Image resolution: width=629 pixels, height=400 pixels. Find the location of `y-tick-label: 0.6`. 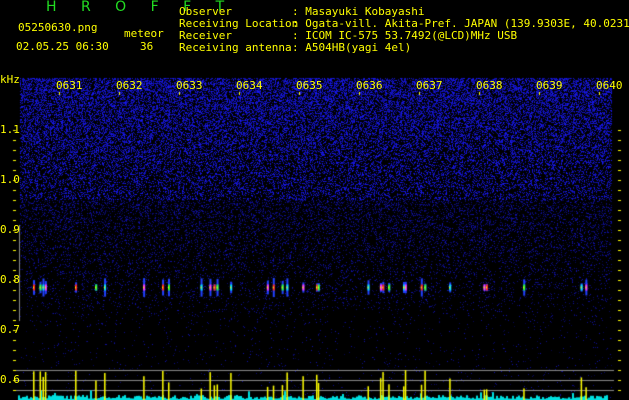

y-tick-label: 0.6 is located at coordinates (10, 379).